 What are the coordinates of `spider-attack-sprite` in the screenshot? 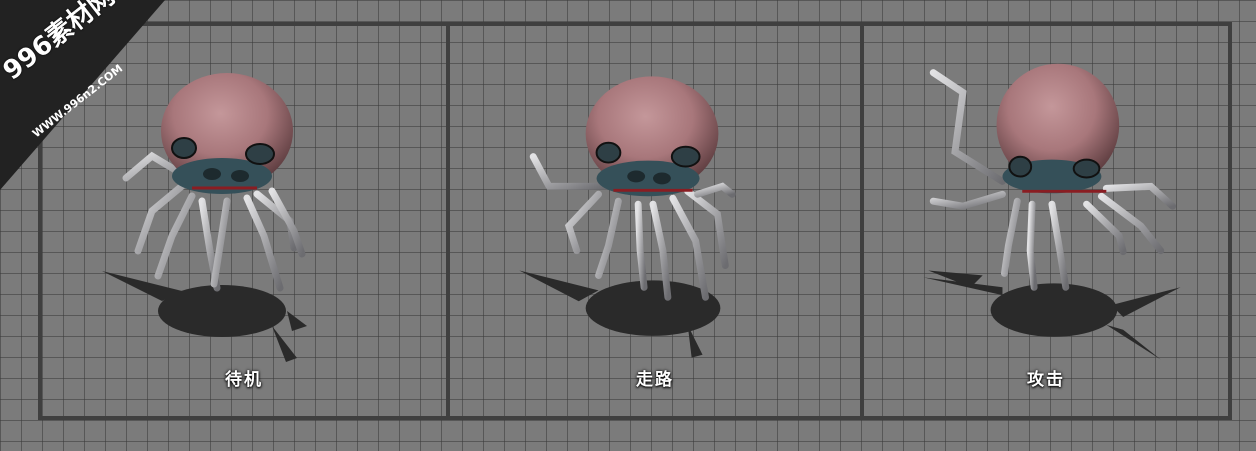 It's located at (1052, 211).